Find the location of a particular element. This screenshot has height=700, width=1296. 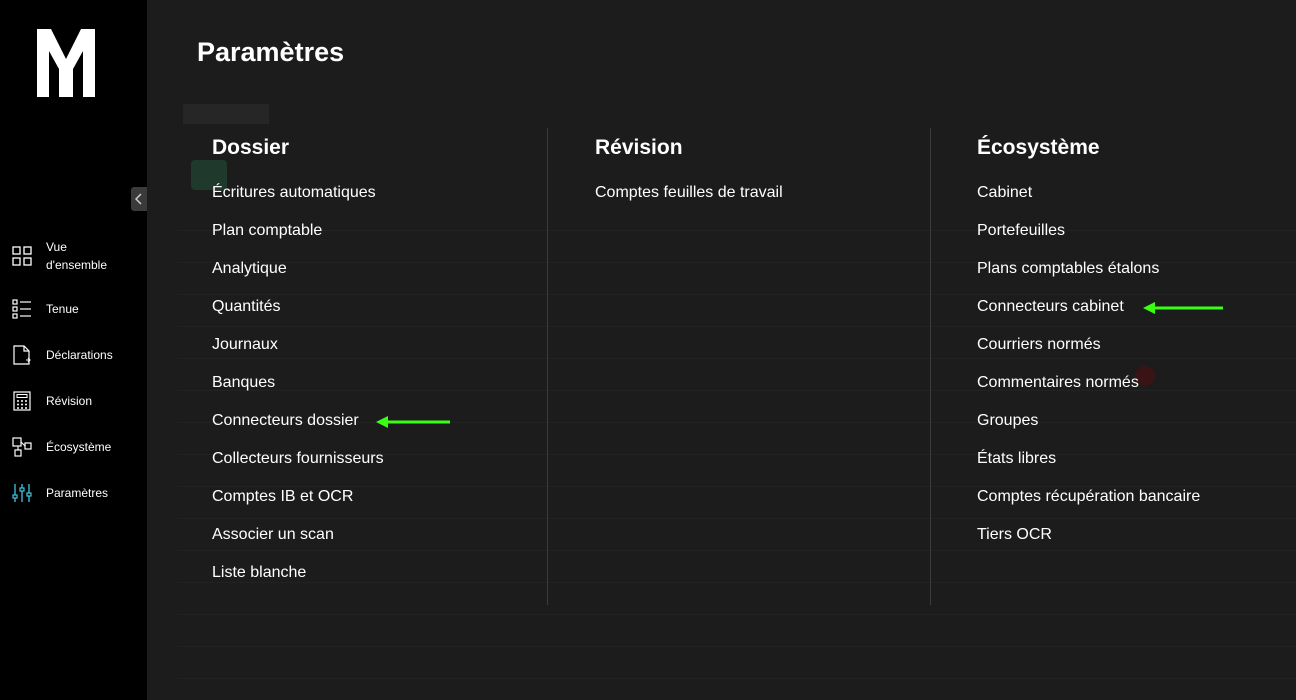

sidebar-item-ecosysteme: Écosystème is located at coordinates (73, 447).